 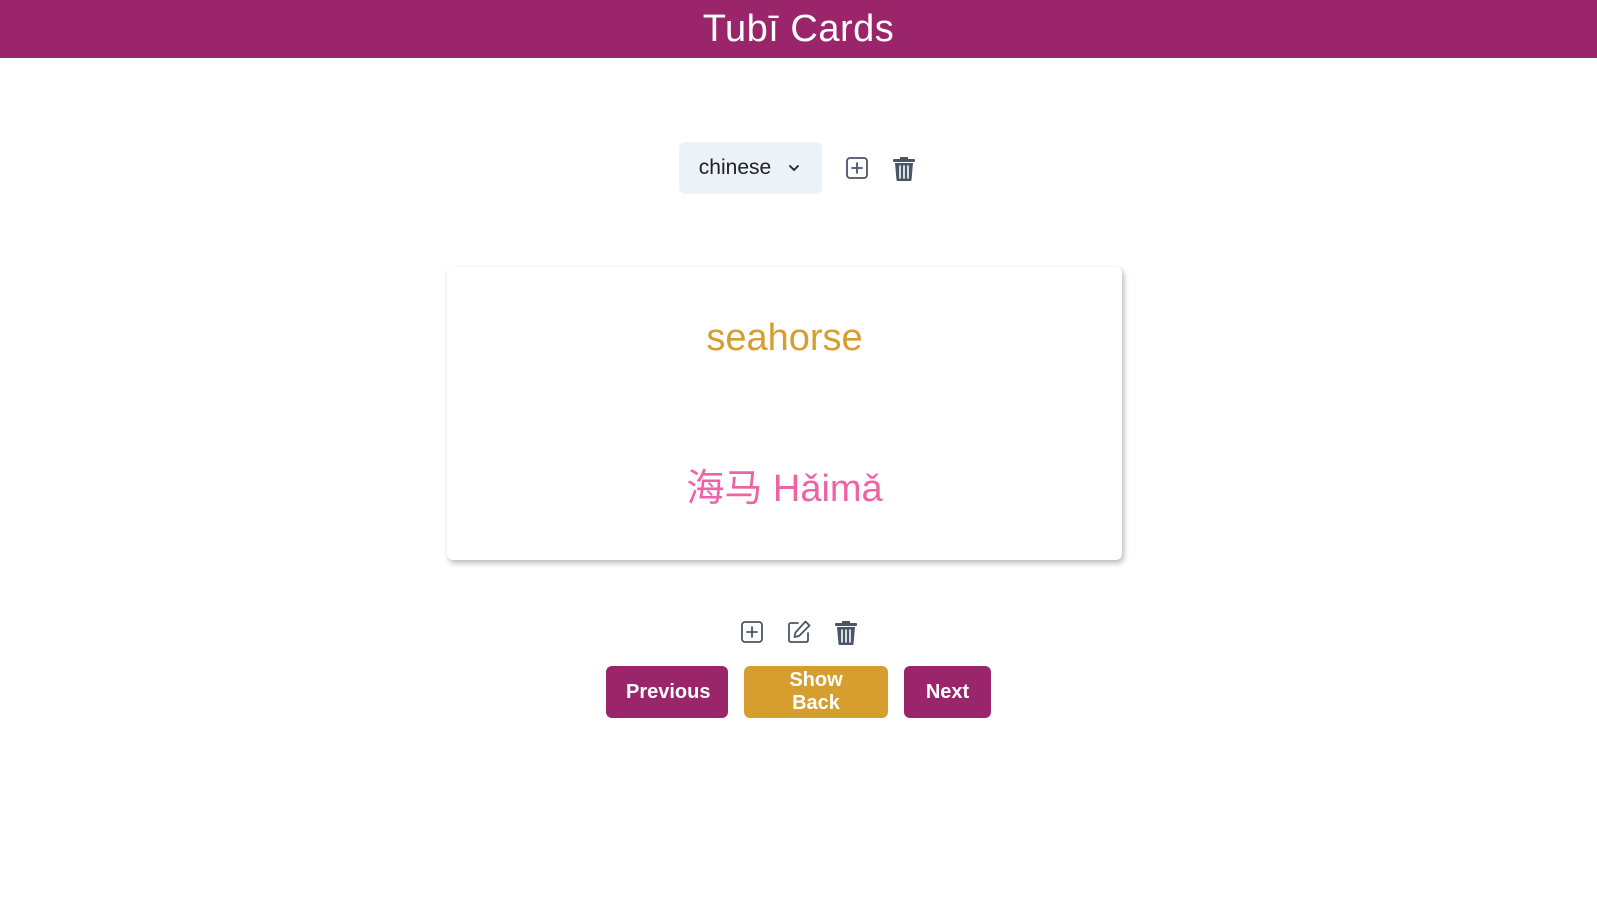 I want to click on next-button: Next, so click(x=947, y=692).